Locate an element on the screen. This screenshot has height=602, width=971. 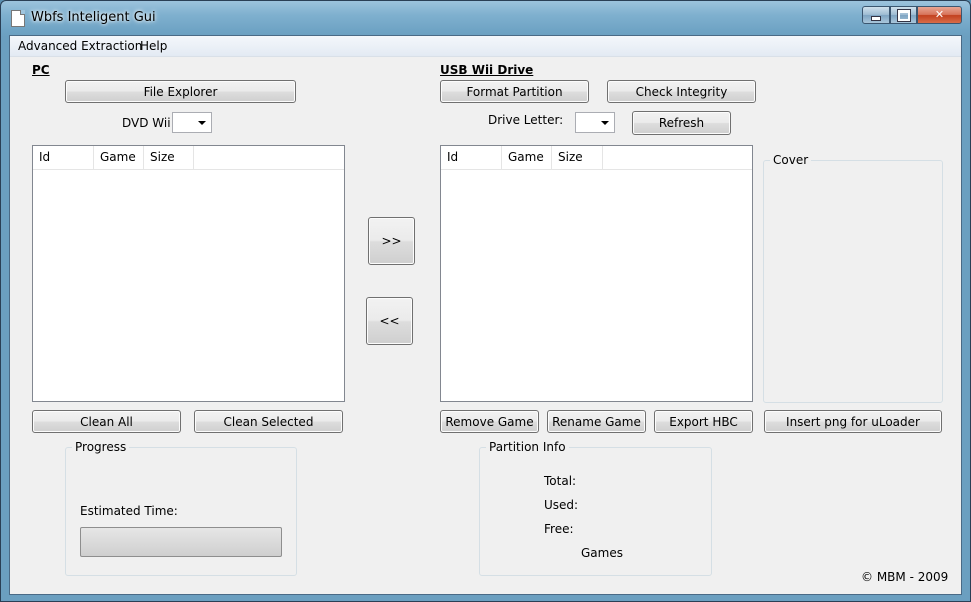
dvd-wii-label: DVD Wii: is located at coordinates (148, 123).